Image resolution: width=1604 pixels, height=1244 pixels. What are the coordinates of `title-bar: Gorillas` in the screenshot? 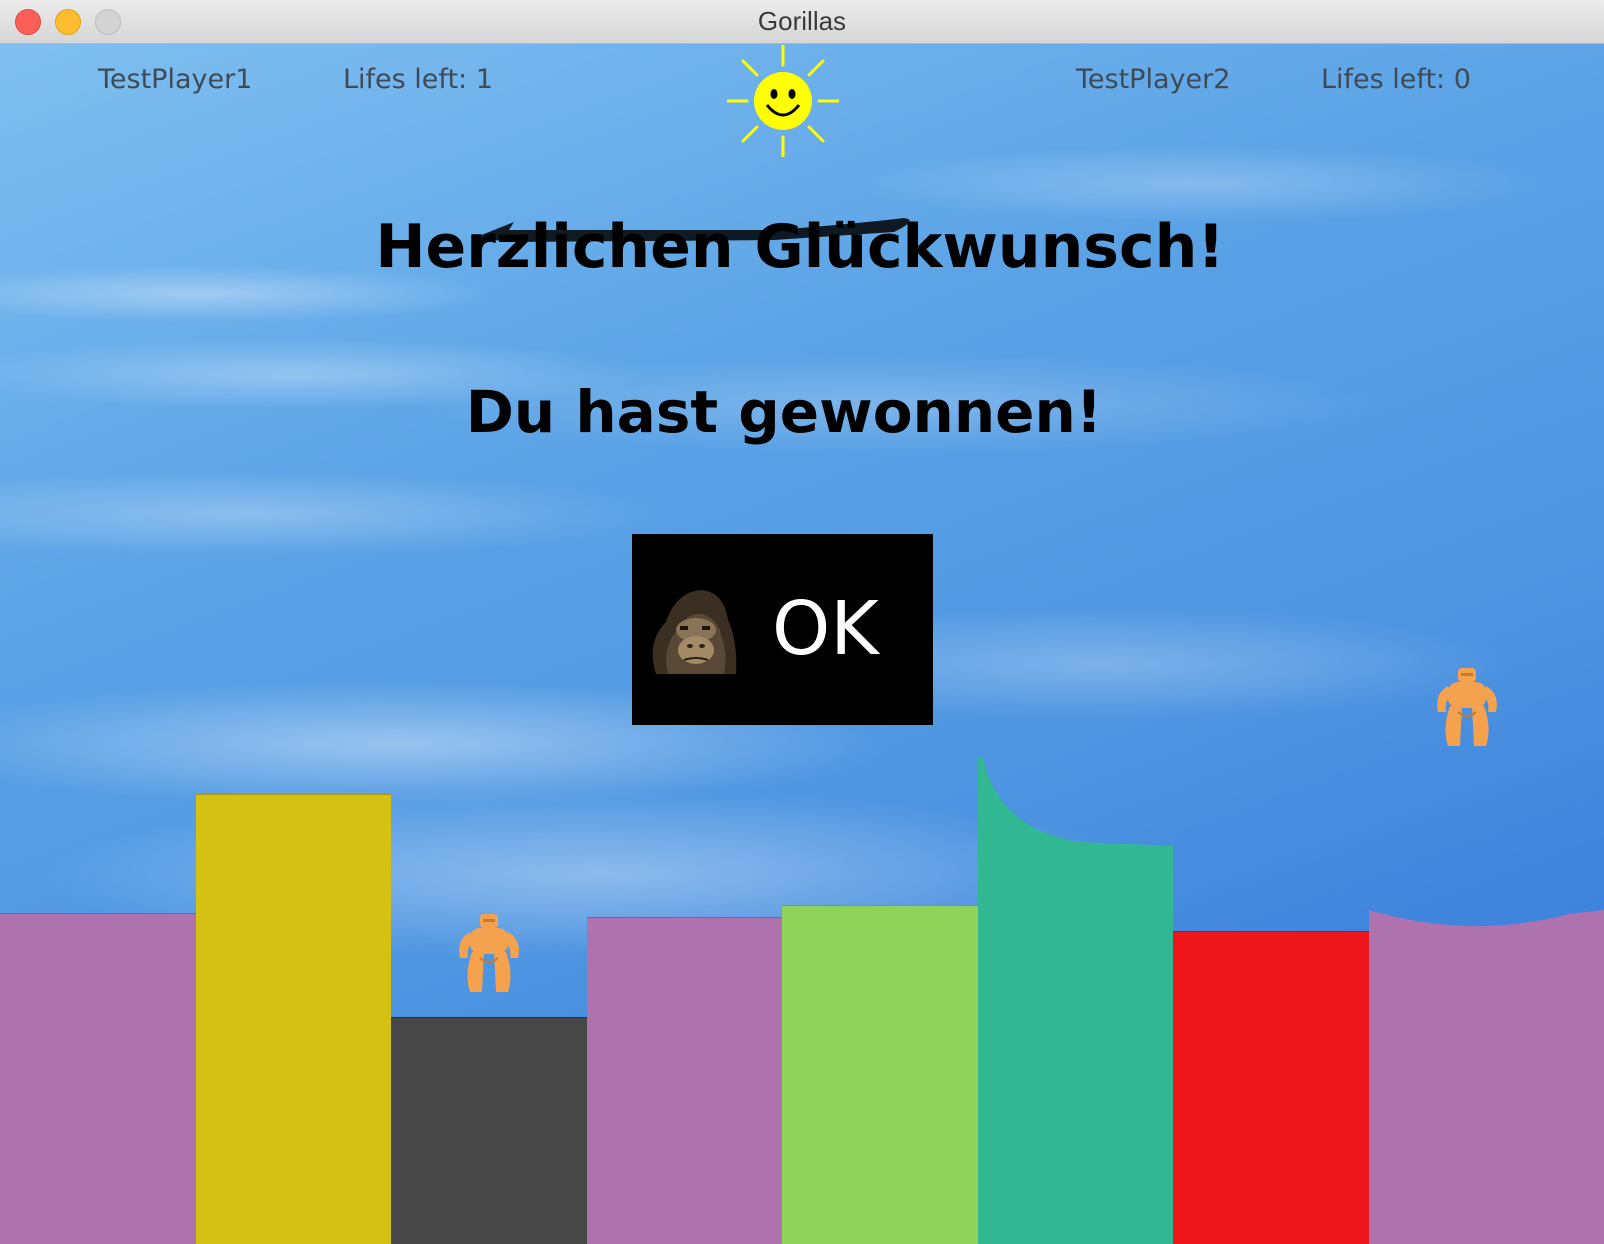 It's located at (802, 22).